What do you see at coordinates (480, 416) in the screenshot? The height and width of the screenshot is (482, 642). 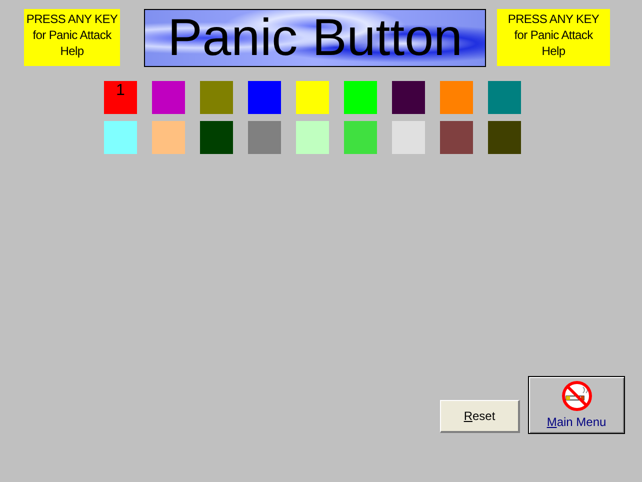 I see `reset-button: Reset` at bounding box center [480, 416].